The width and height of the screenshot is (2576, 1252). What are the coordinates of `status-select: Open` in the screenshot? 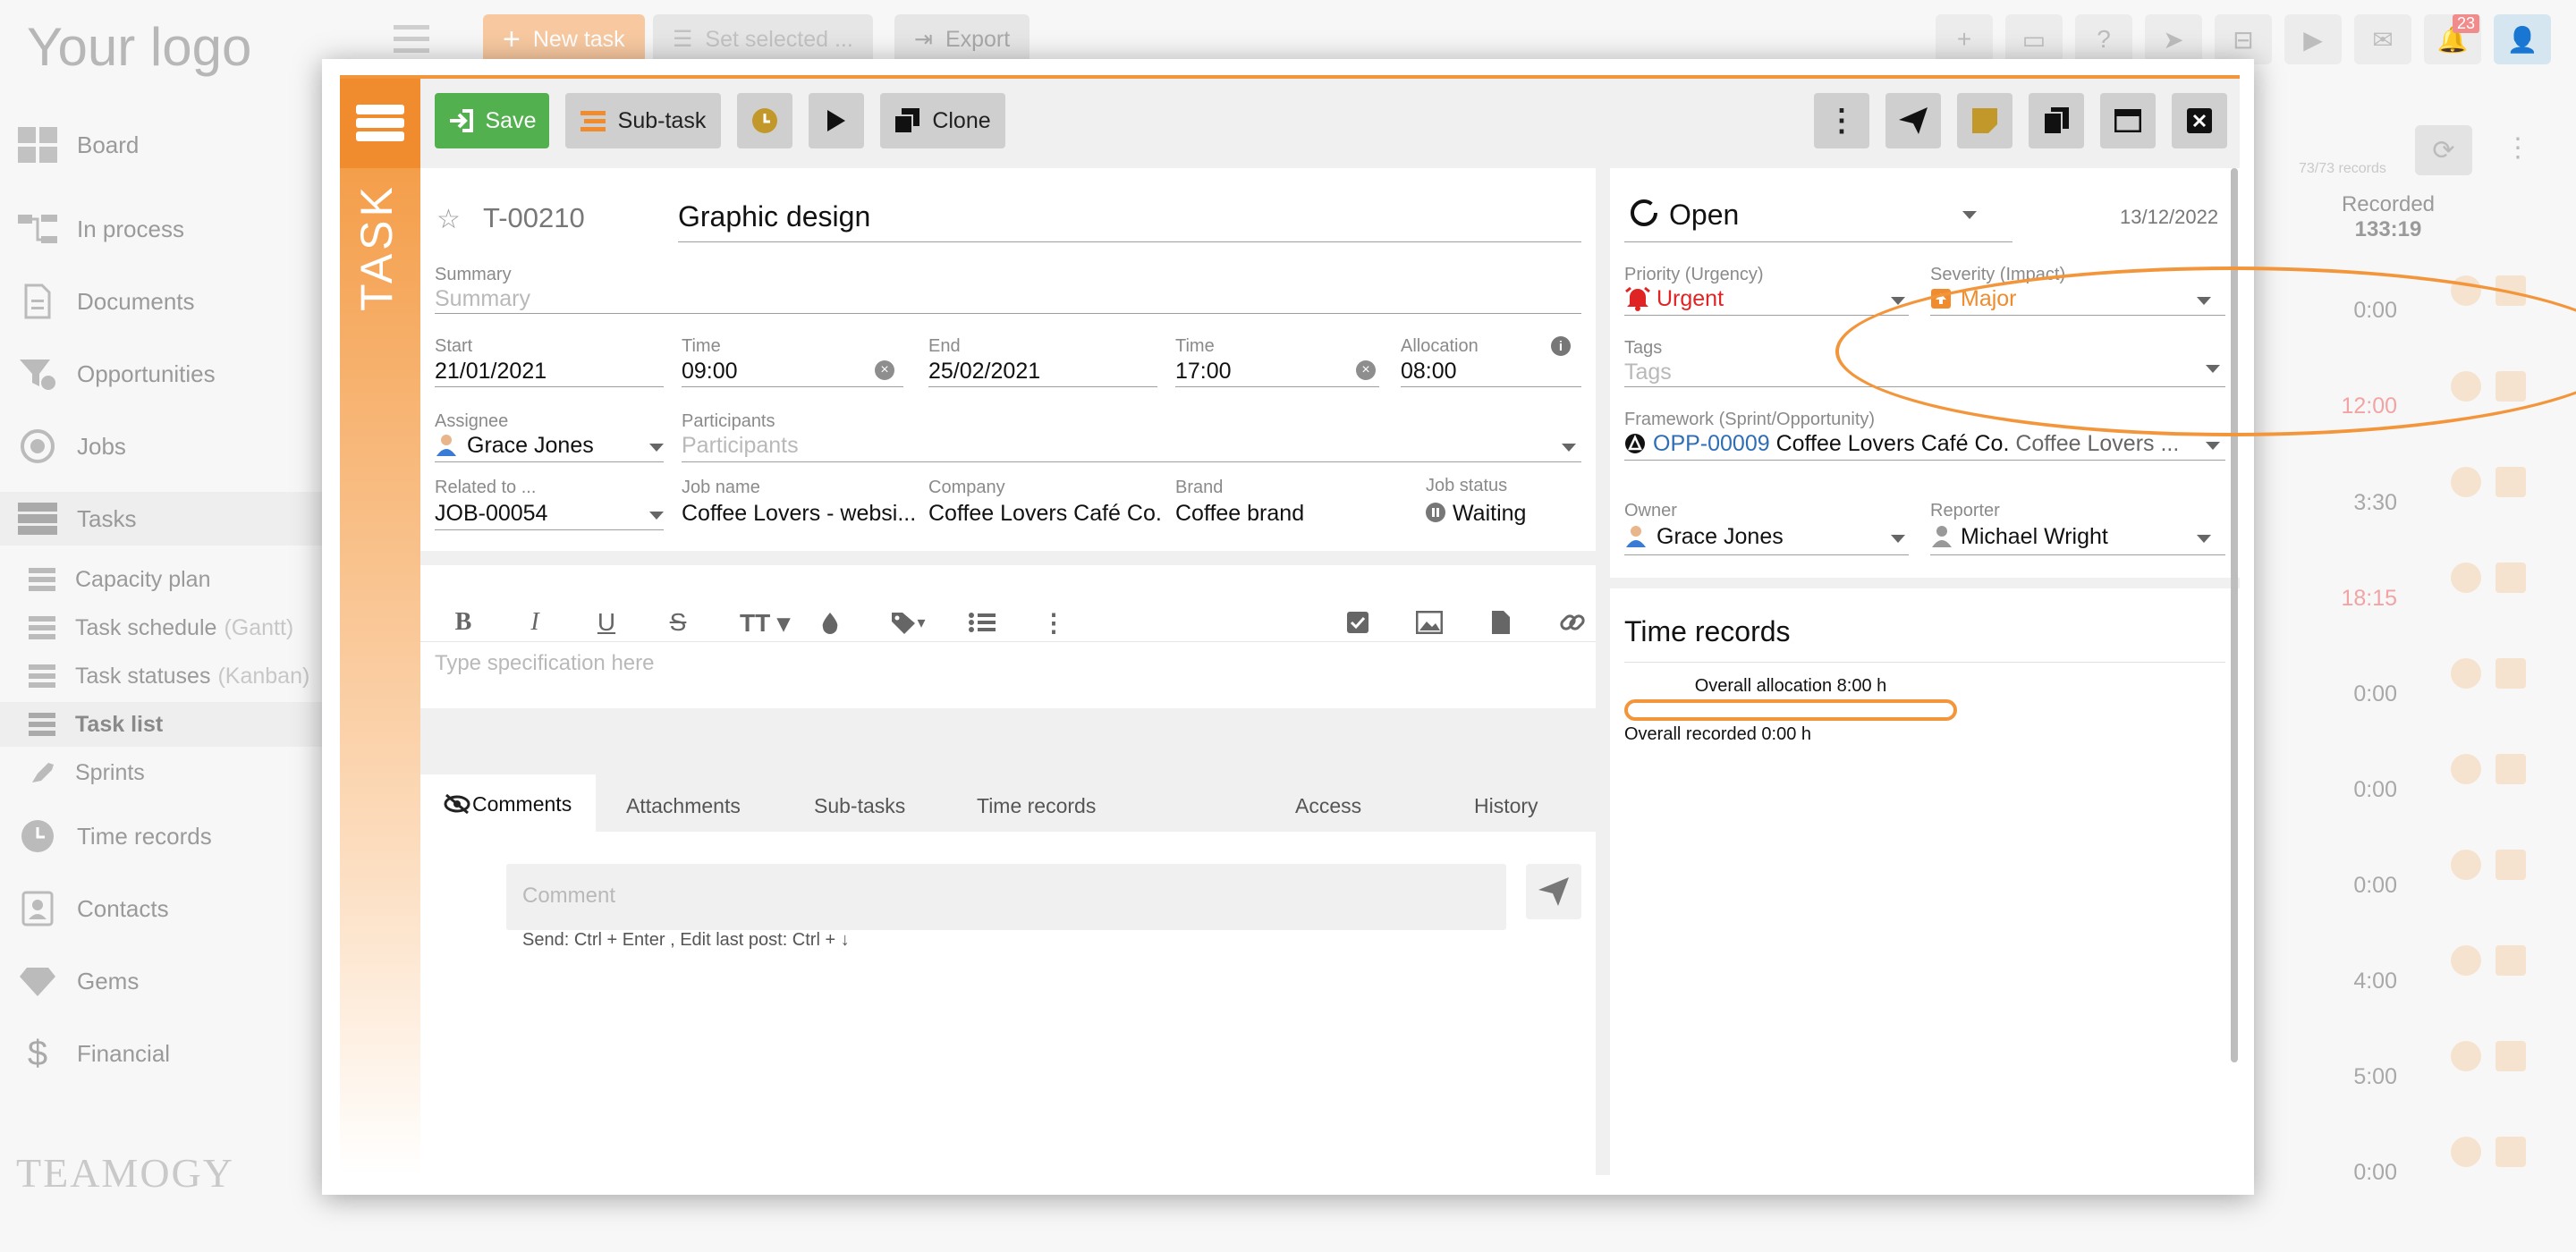 It's located at (1704, 215).